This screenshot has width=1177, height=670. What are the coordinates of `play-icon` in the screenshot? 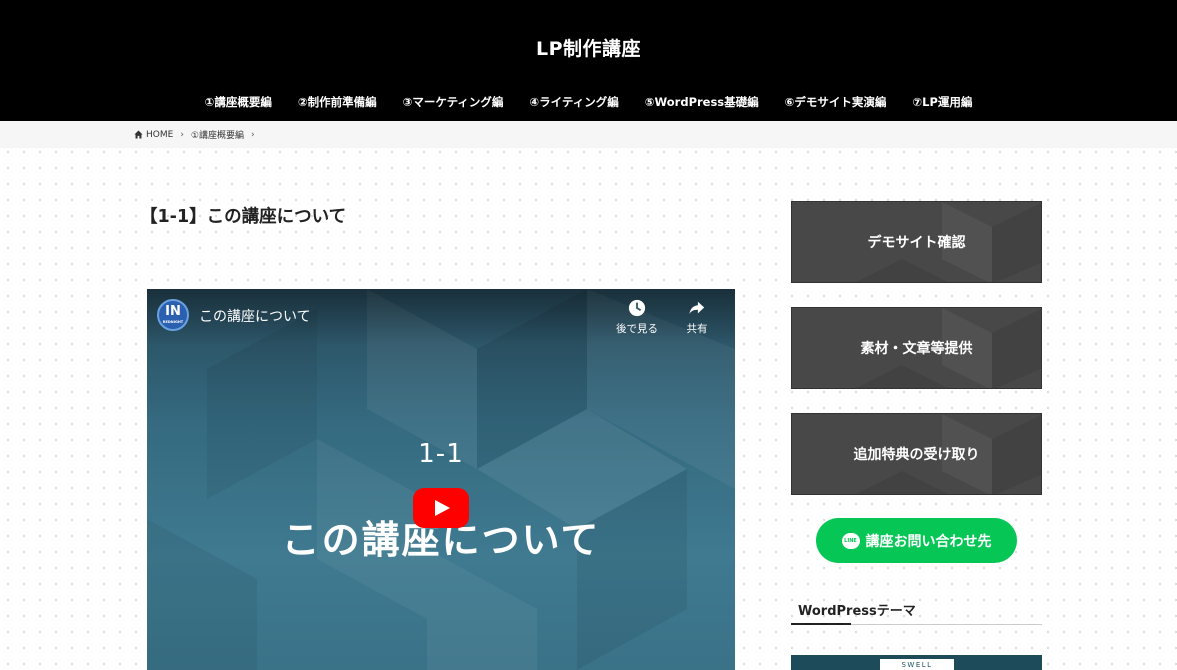 It's located at (441, 508).